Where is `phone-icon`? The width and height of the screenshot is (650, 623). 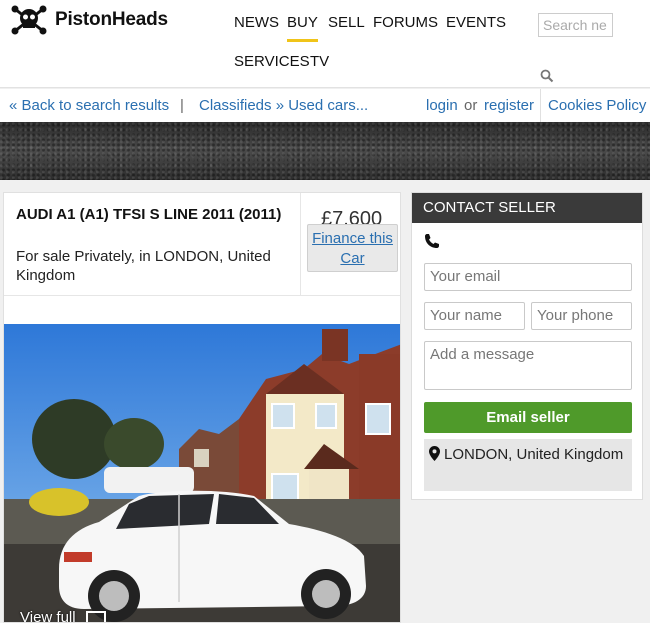 phone-icon is located at coordinates (432, 241).